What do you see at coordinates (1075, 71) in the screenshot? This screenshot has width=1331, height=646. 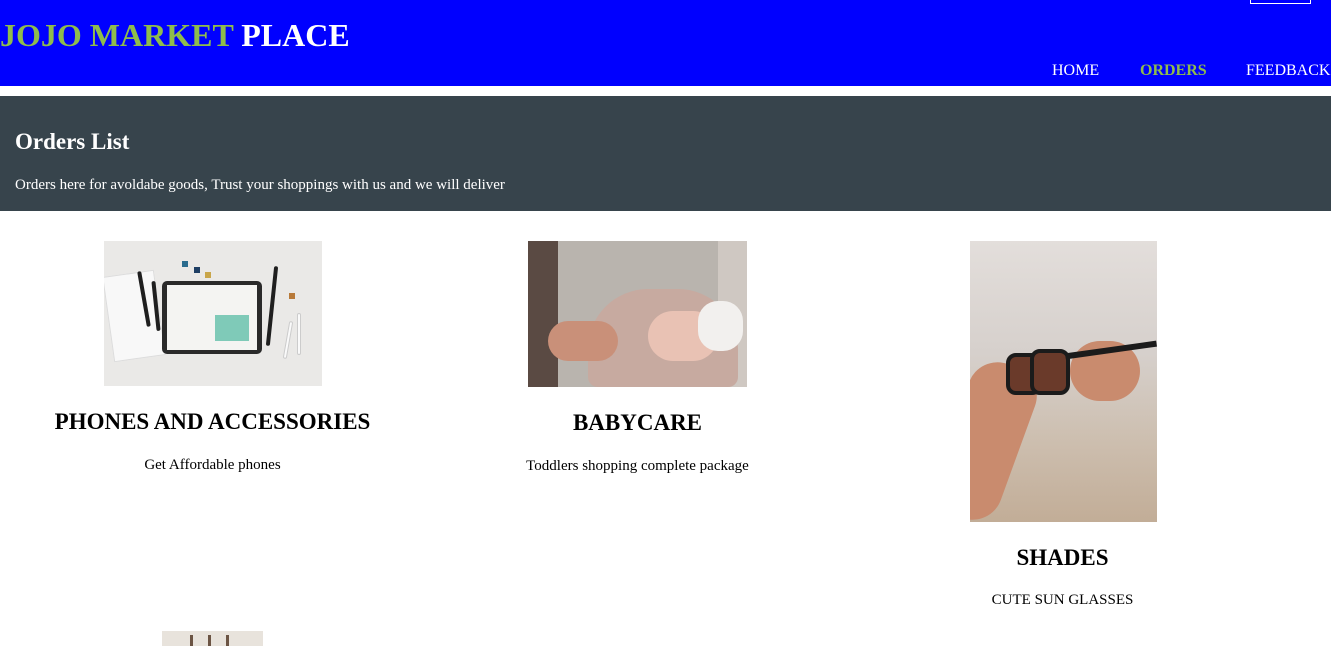 I see `nav-home-link: HOME` at bounding box center [1075, 71].